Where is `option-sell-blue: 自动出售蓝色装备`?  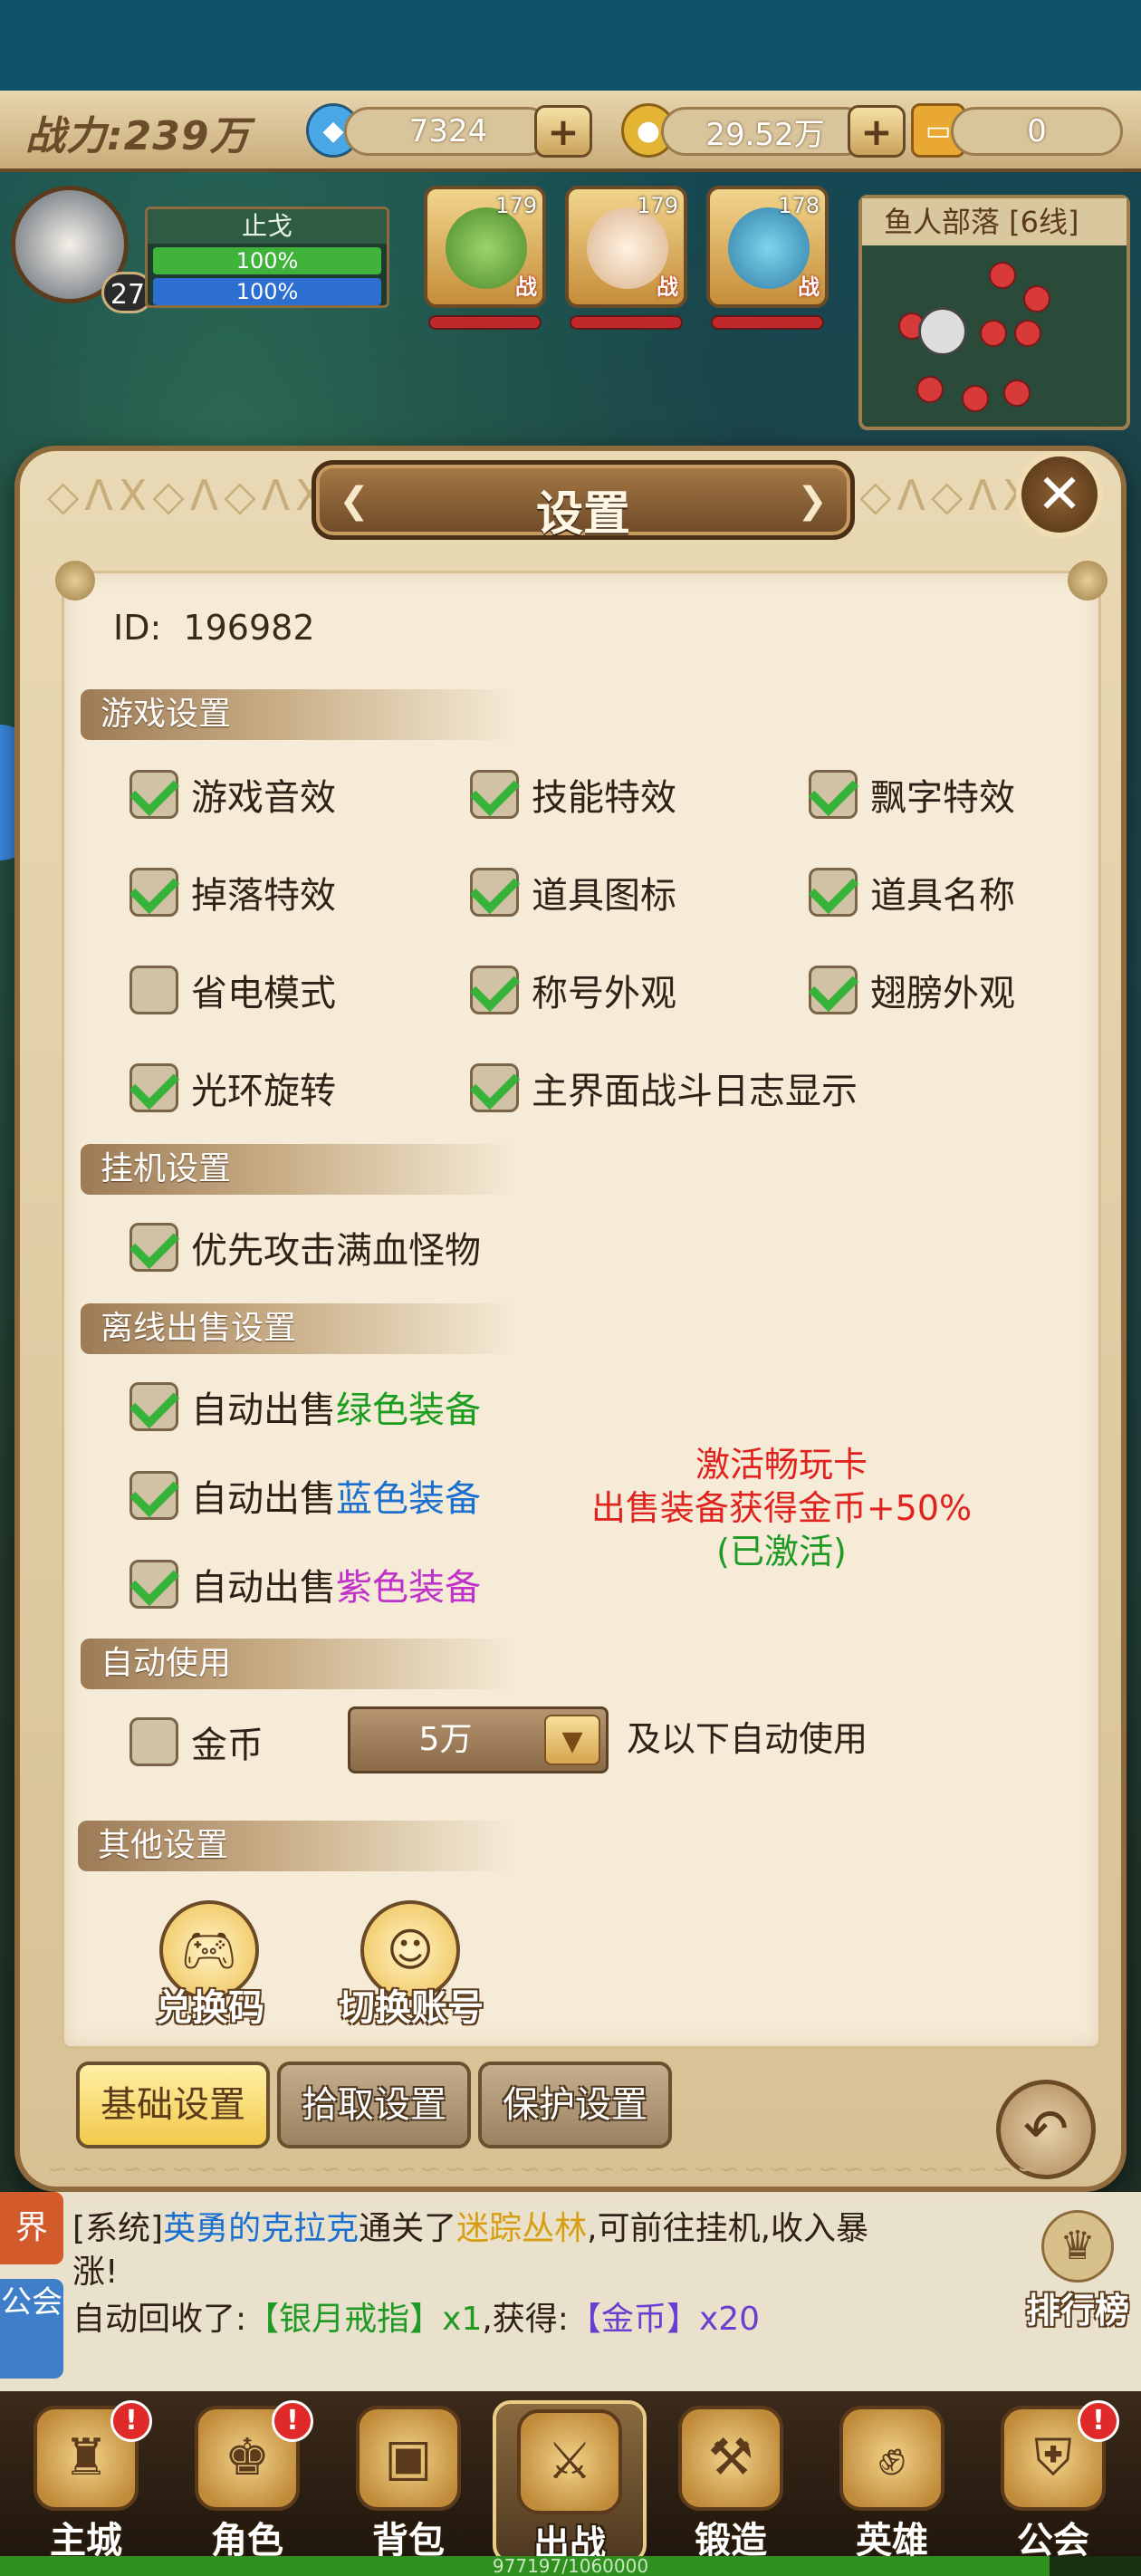 option-sell-blue: 自动出售蓝色装备 is located at coordinates (305, 1495).